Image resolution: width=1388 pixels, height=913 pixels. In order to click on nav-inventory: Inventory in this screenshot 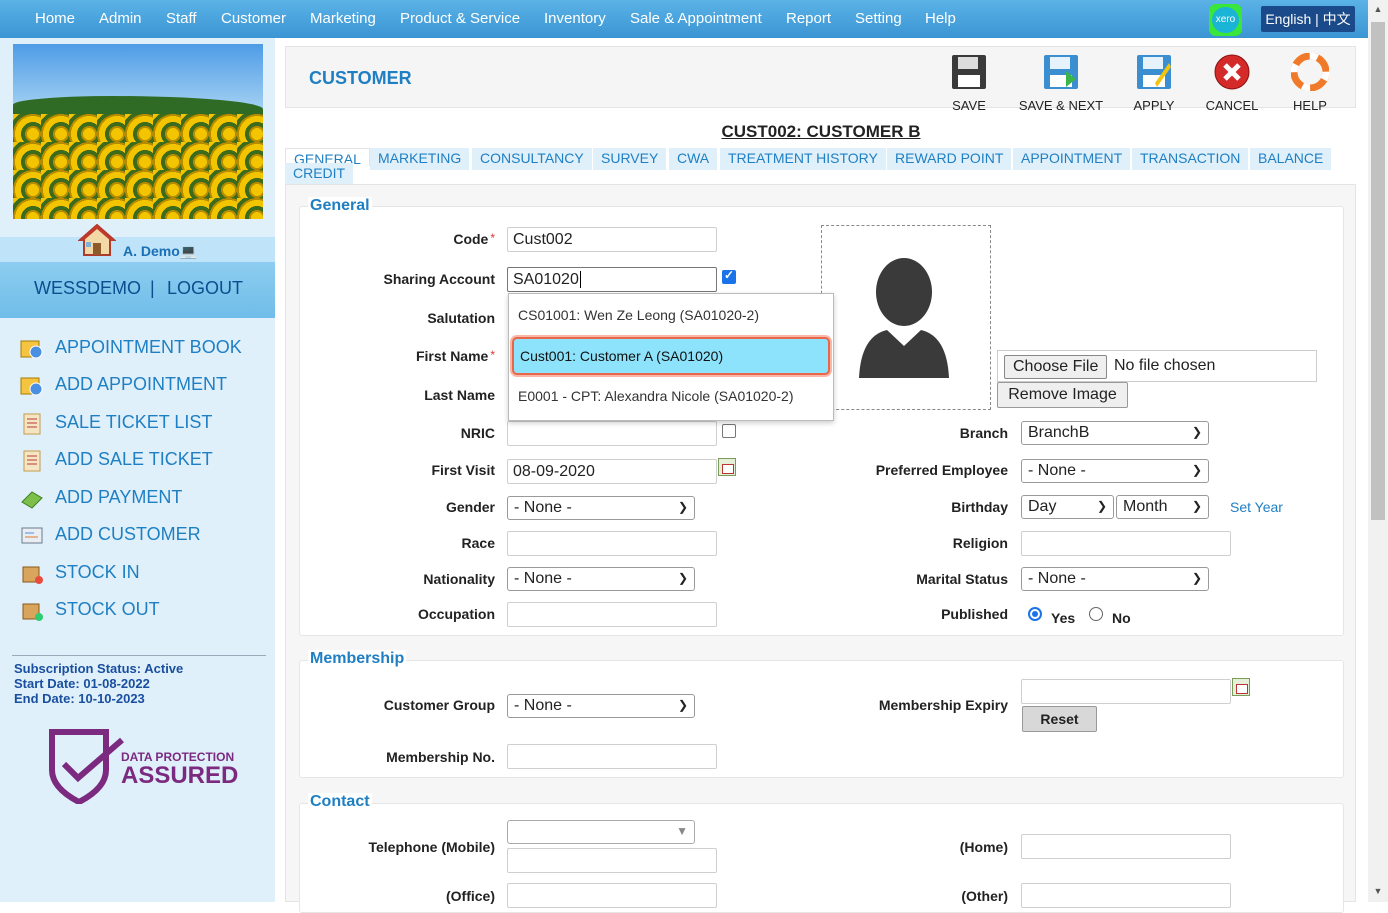, I will do `click(575, 18)`.